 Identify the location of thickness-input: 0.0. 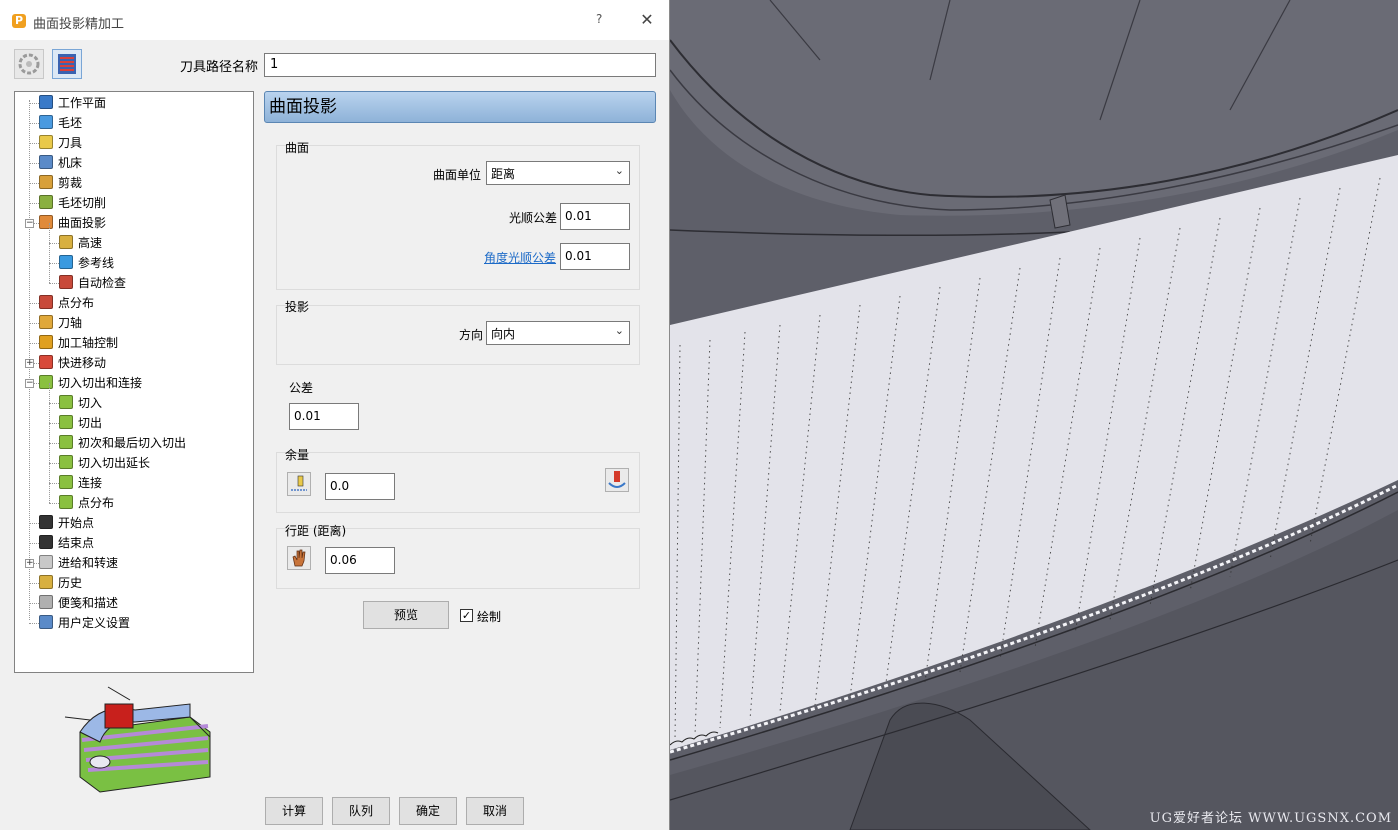
(360, 486).